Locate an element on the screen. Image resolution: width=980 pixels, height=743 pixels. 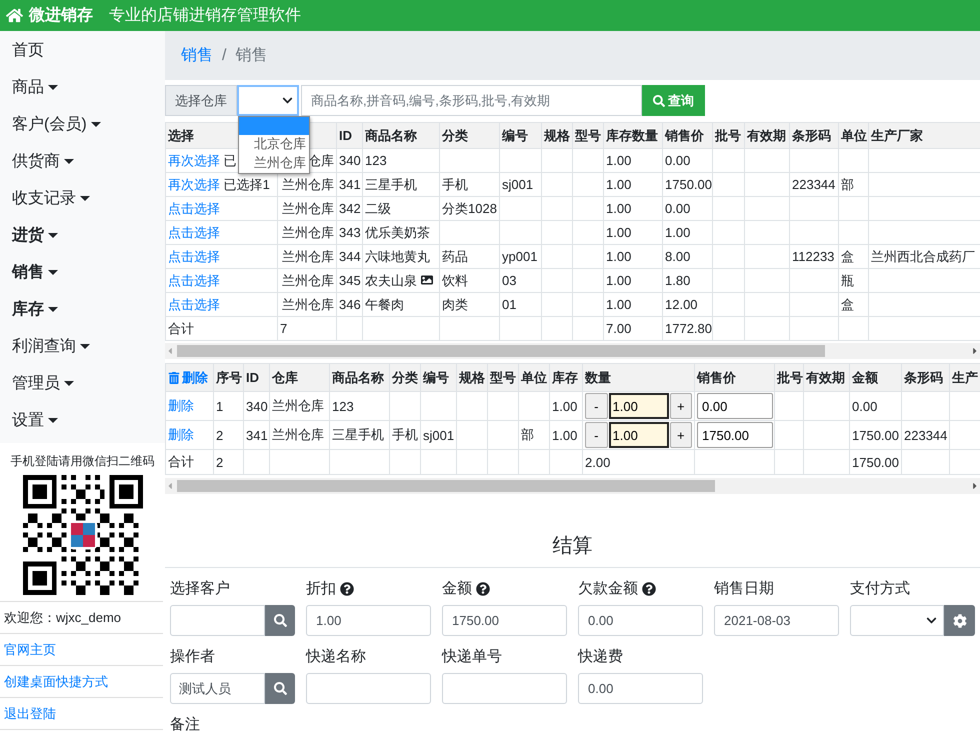
search-icon is located at coordinates (280, 620).